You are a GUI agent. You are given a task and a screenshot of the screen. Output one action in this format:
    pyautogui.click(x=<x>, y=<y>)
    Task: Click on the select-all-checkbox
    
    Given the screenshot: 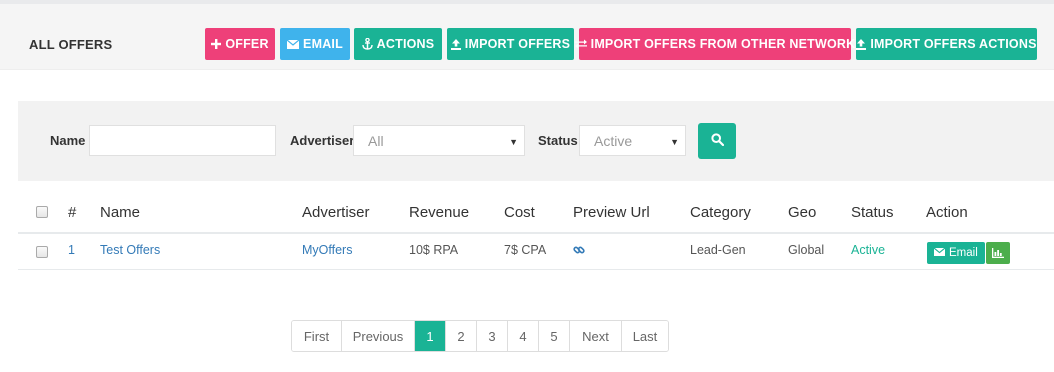 What is the action you would take?
    pyautogui.click(x=42, y=212)
    